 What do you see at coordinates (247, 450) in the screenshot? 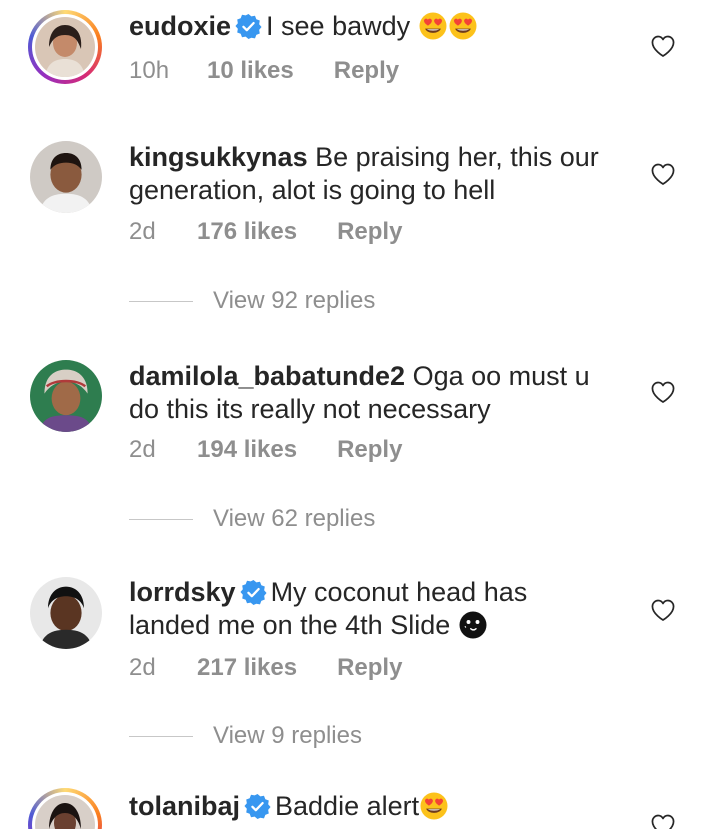
I see `likes-count: 194 likes` at bounding box center [247, 450].